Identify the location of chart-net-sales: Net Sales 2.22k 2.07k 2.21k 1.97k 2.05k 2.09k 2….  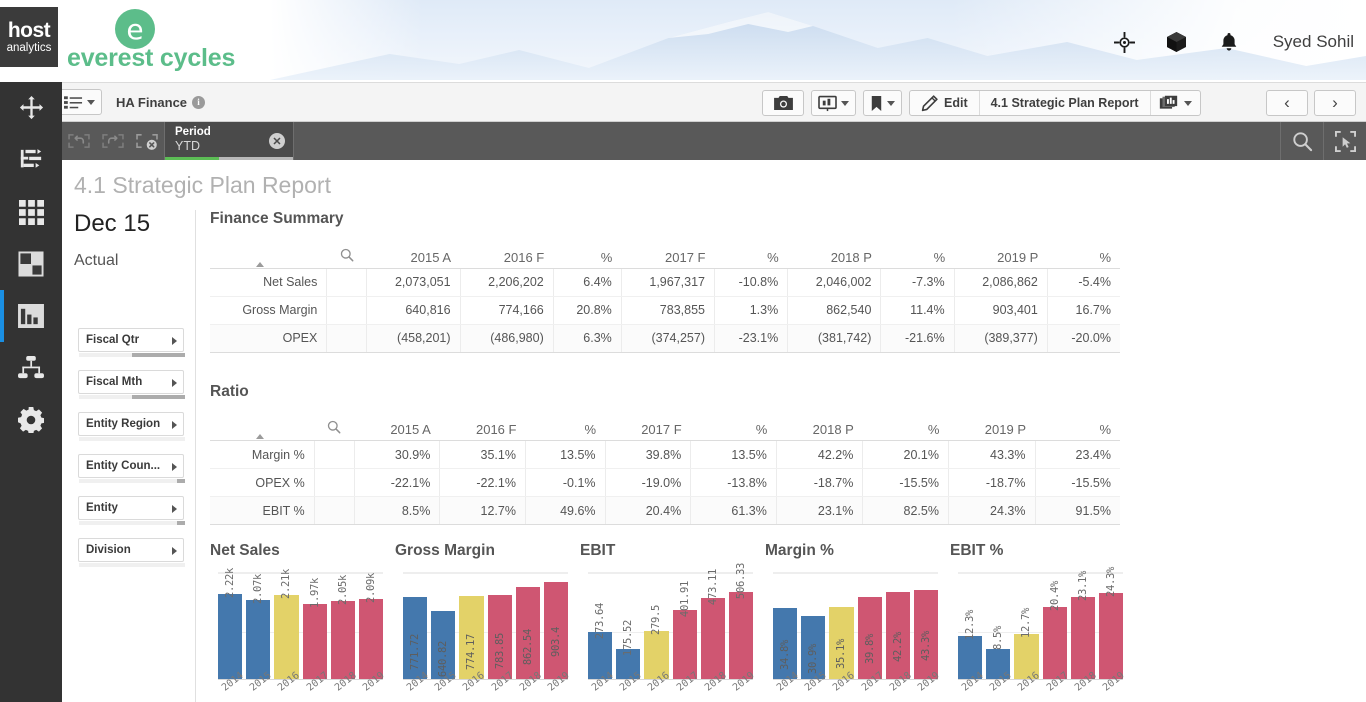
(301, 622).